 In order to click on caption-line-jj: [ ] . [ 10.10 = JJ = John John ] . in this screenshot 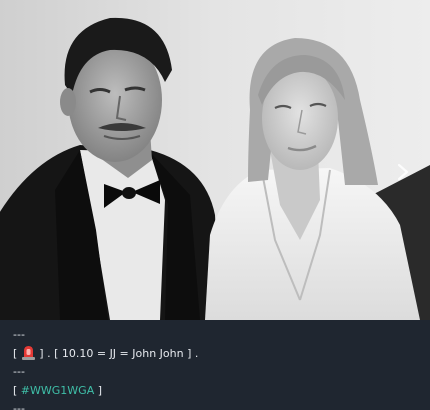, I will do `click(216, 354)`.